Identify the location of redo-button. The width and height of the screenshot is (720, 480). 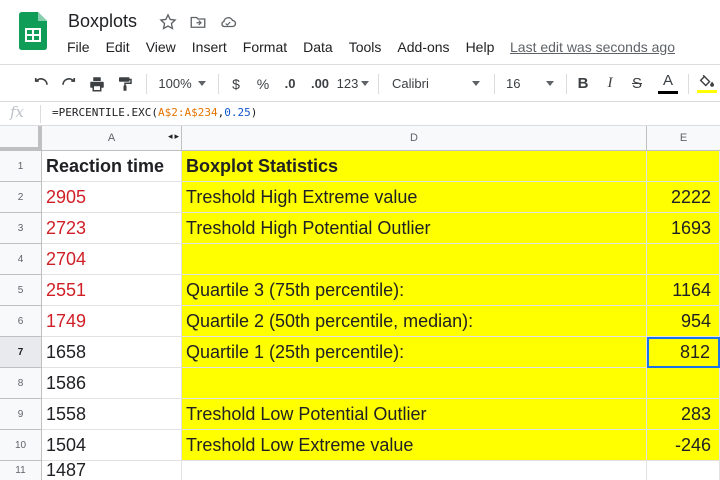
(69, 83).